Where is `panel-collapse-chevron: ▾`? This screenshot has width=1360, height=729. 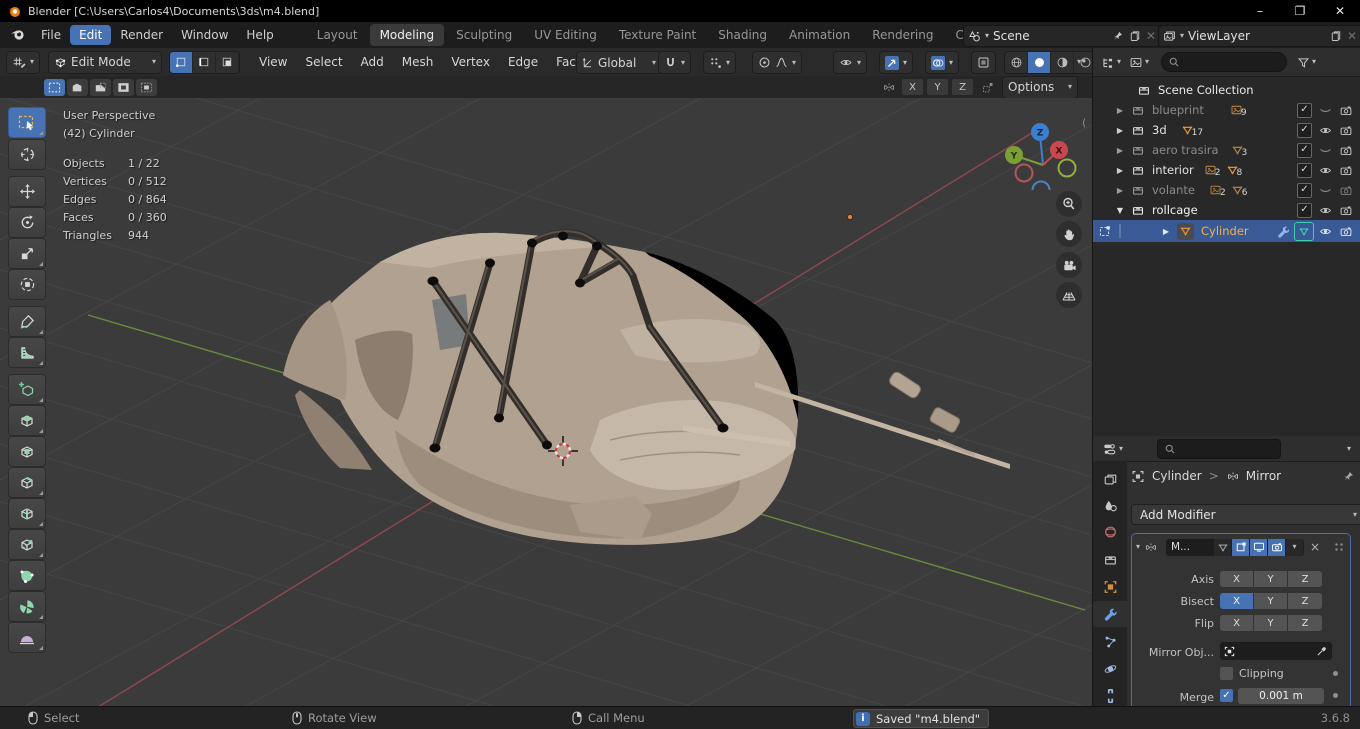 panel-collapse-chevron: ▾ is located at coordinates (1138, 547).